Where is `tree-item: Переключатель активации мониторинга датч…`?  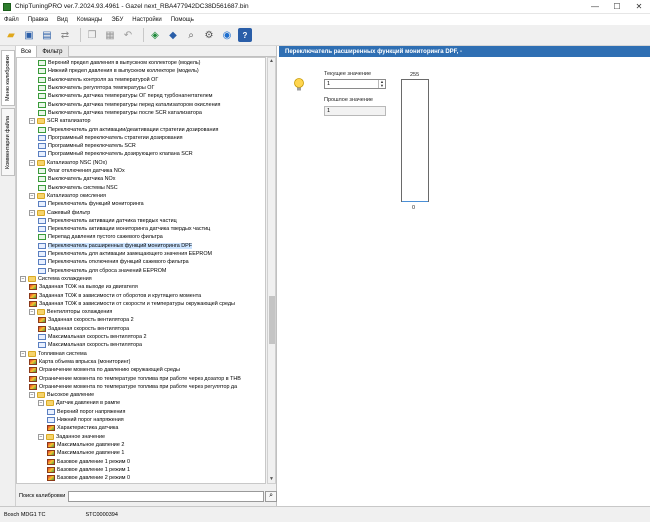 tree-item: Переключатель активации мониторинга датч… is located at coordinates (124, 229).